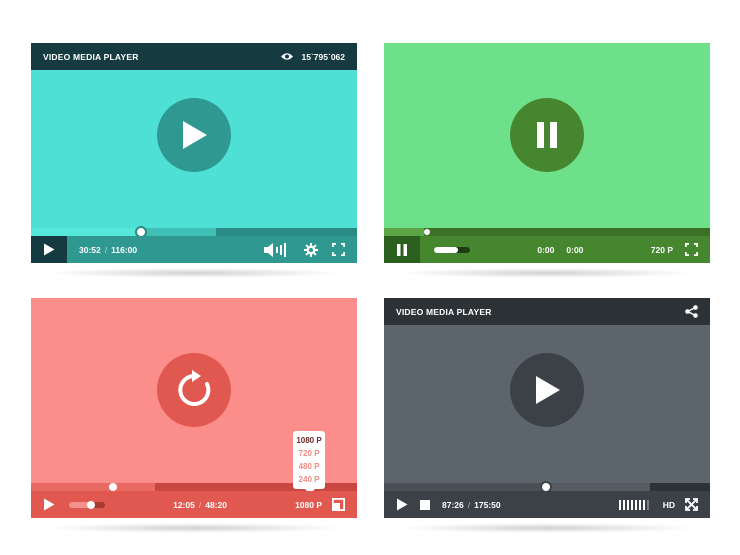  Describe the element at coordinates (124, 249) in the screenshot. I see `total-time: 116:00` at that location.